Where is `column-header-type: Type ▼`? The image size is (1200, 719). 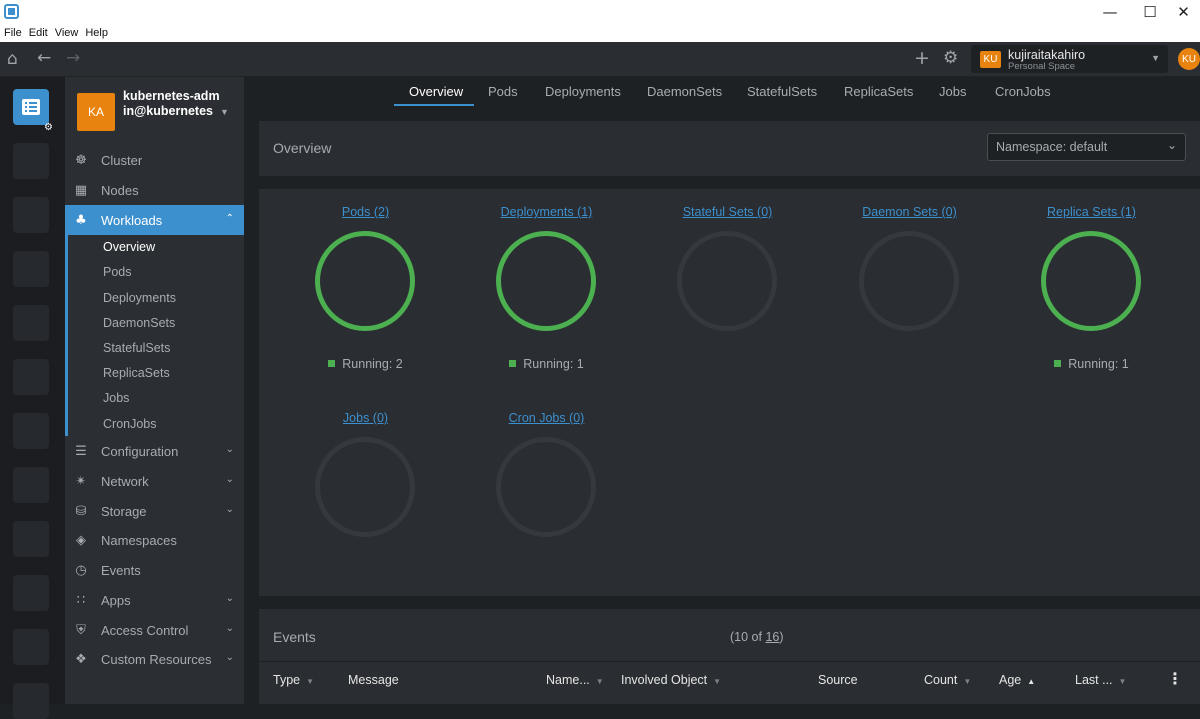 column-header-type: Type ▼ is located at coordinates (293, 680).